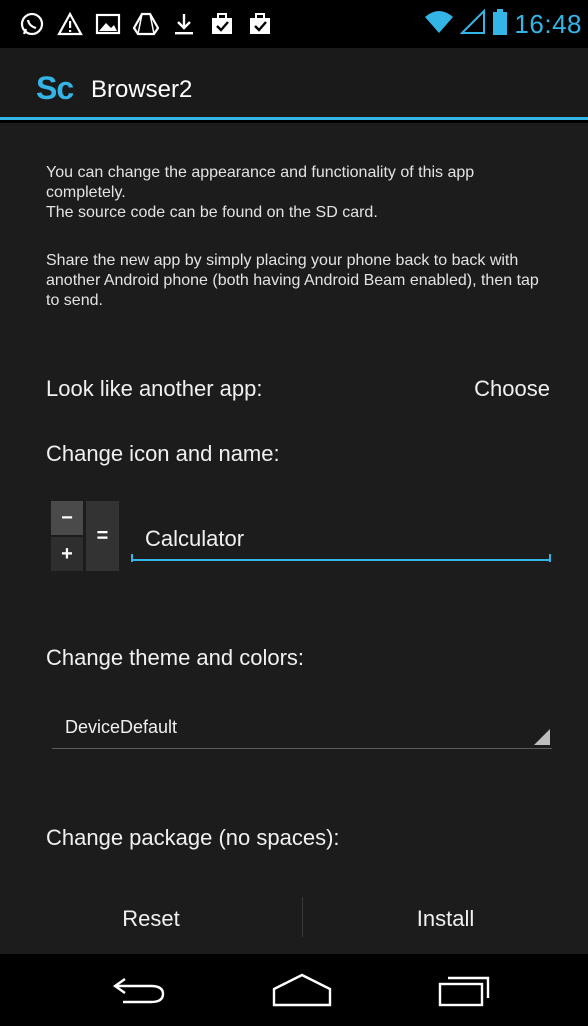 The image size is (588, 1026). I want to click on warning-icon, so click(70, 24).